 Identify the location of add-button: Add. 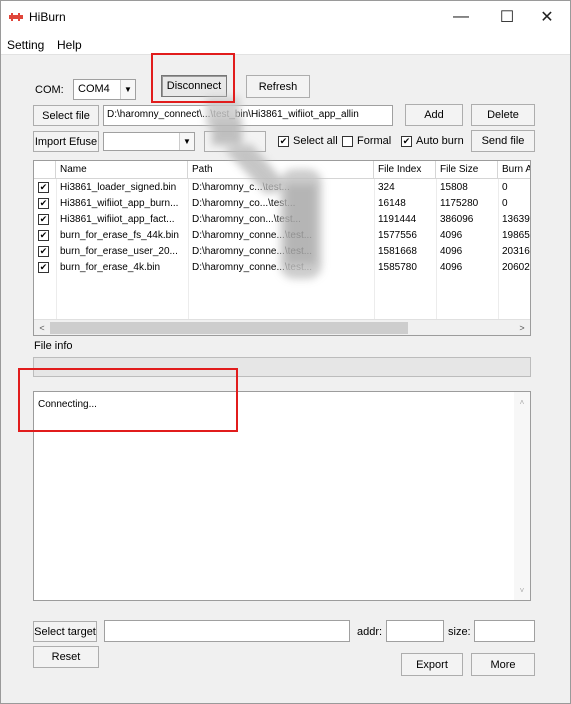
(434, 115).